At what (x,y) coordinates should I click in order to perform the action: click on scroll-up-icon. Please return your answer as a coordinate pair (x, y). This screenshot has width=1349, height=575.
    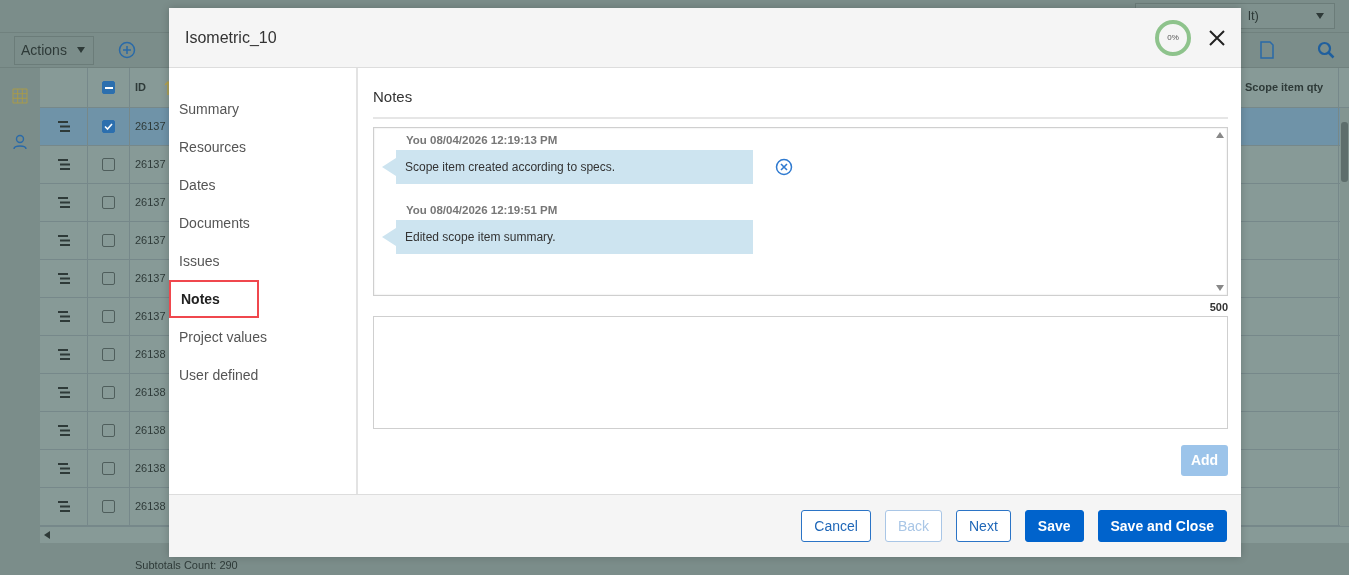
    Looking at the image, I should click on (1220, 134).